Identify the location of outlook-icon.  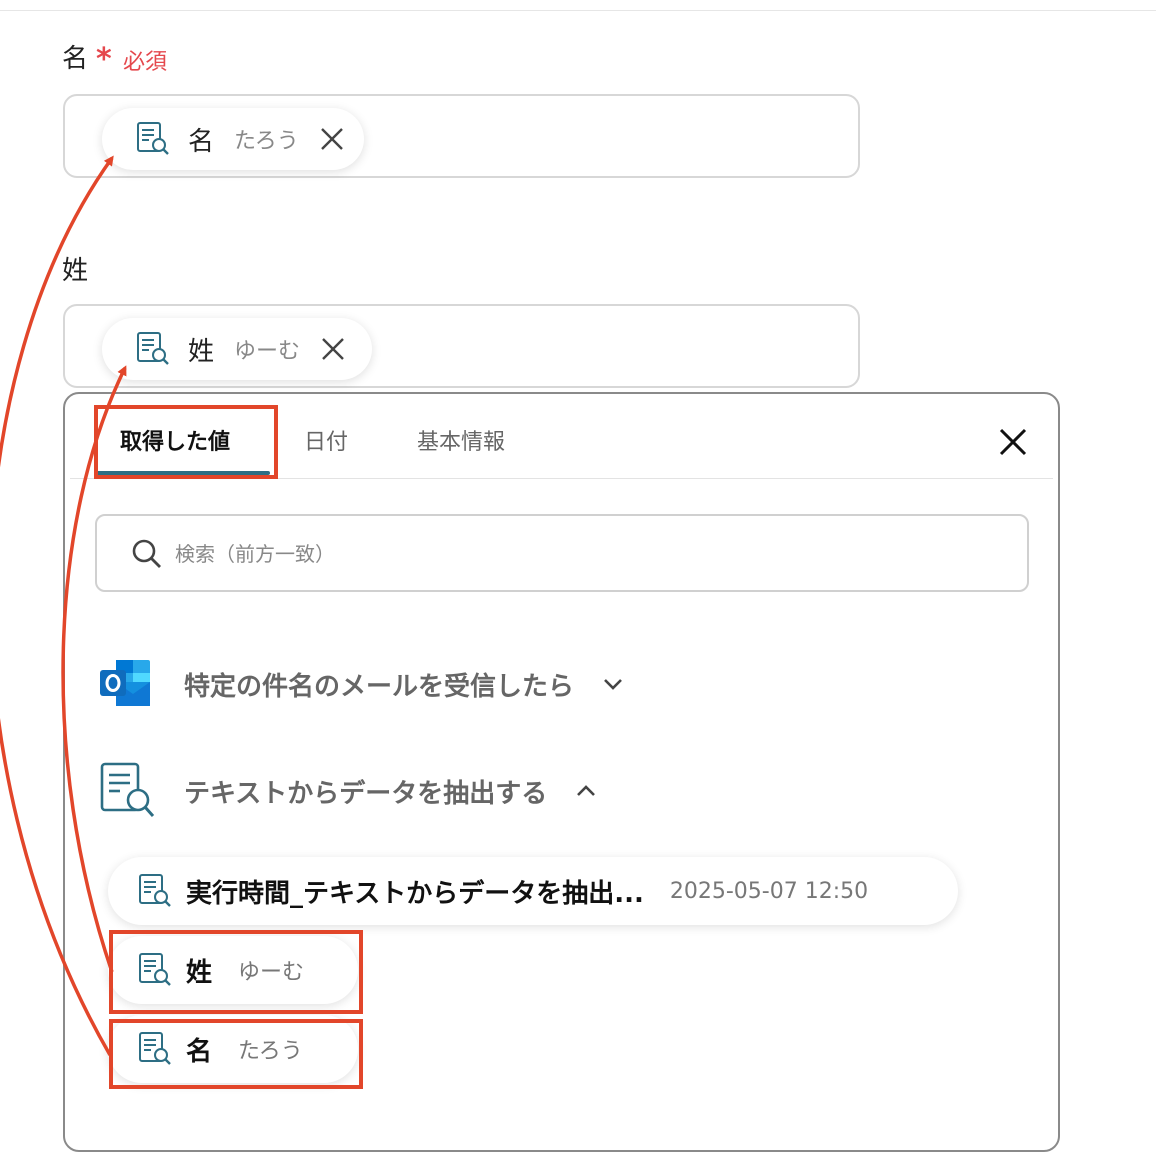
(125, 683).